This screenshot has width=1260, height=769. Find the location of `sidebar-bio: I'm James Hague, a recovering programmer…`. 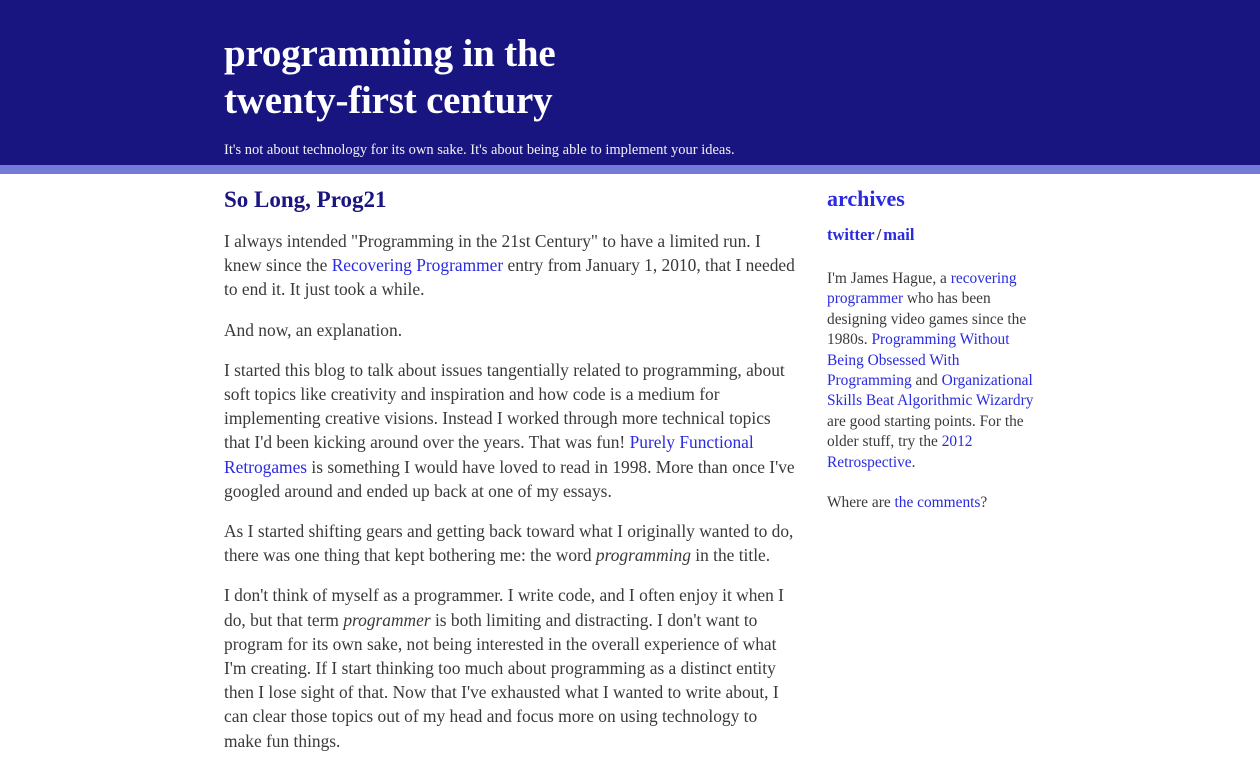

sidebar-bio: I'm James Hague, a recovering programmer… is located at coordinates (932, 371).